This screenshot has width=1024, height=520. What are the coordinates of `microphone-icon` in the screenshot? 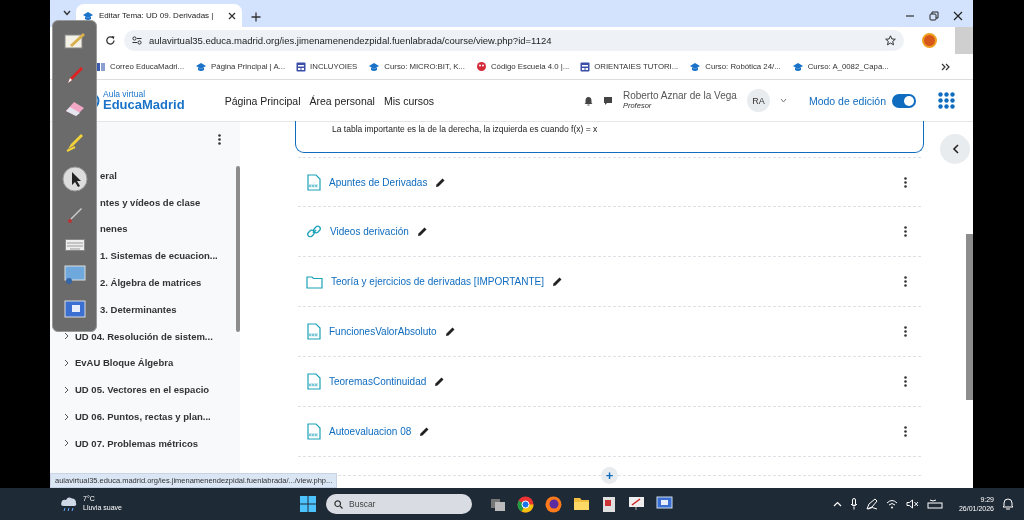 It's located at (853, 504).